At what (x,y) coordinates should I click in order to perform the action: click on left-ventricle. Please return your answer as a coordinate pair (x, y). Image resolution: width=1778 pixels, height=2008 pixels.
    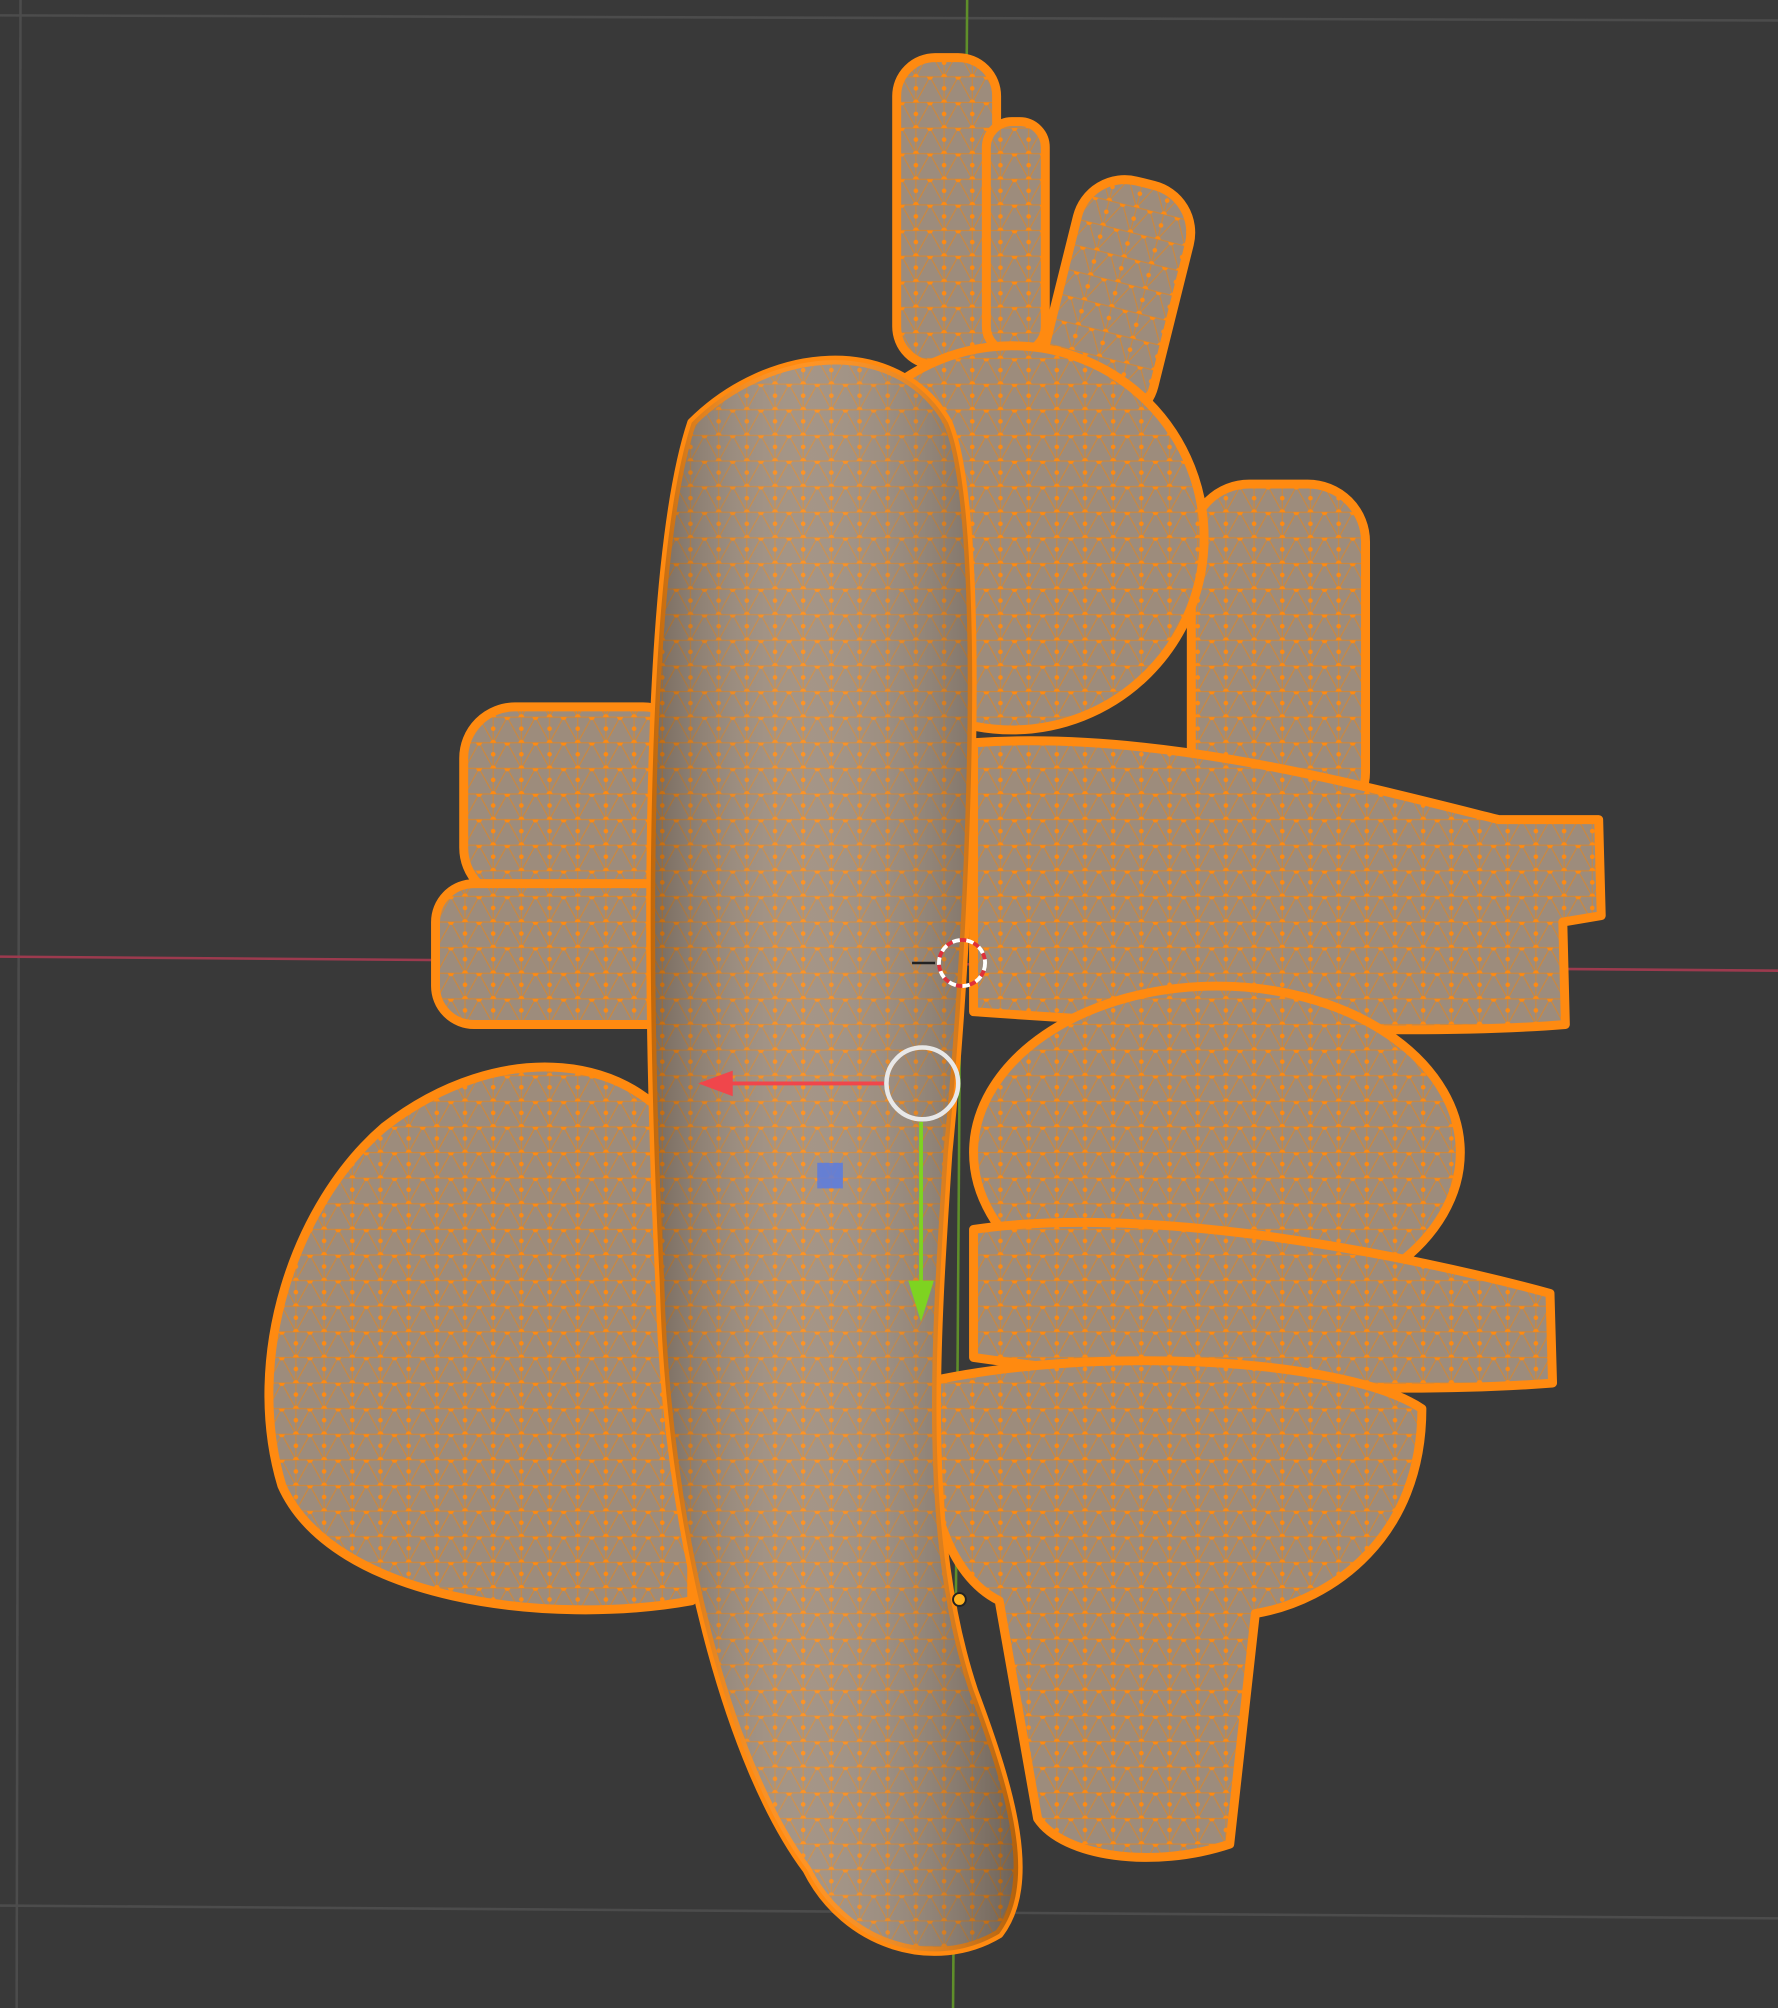
    Looking at the image, I should click on (480, 1338).